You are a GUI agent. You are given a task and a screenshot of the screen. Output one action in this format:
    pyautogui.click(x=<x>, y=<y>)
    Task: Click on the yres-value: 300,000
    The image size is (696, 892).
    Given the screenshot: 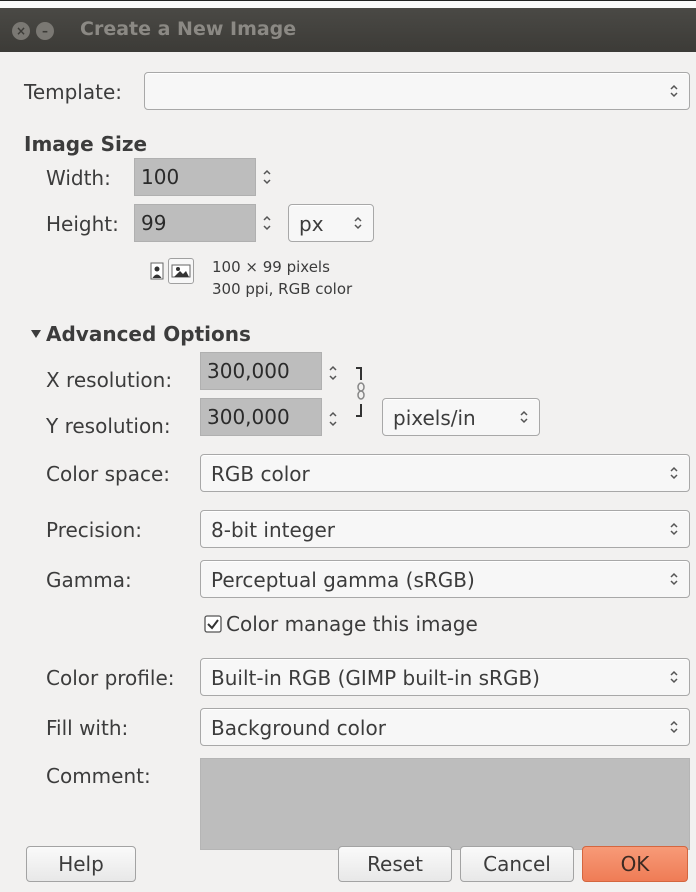 What is the action you would take?
    pyautogui.click(x=248, y=417)
    